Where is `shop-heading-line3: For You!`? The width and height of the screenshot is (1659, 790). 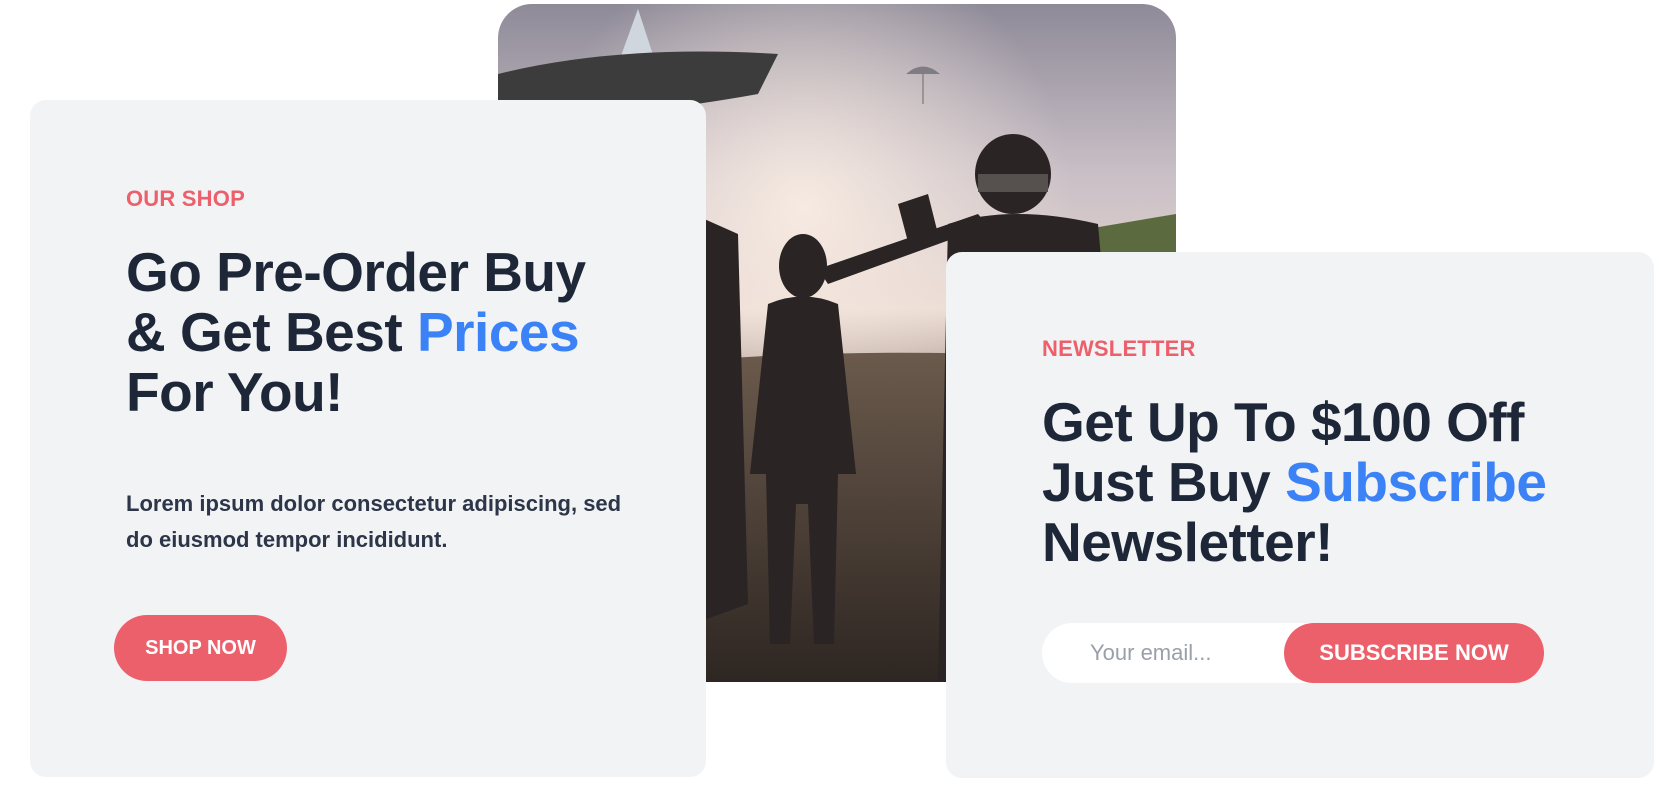
shop-heading-line3: For You! is located at coordinates (235, 392).